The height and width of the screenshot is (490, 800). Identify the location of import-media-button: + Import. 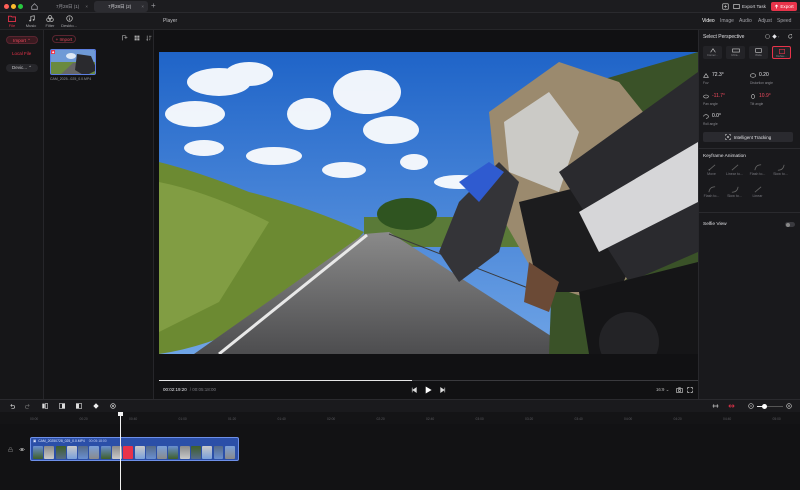
(64, 39).